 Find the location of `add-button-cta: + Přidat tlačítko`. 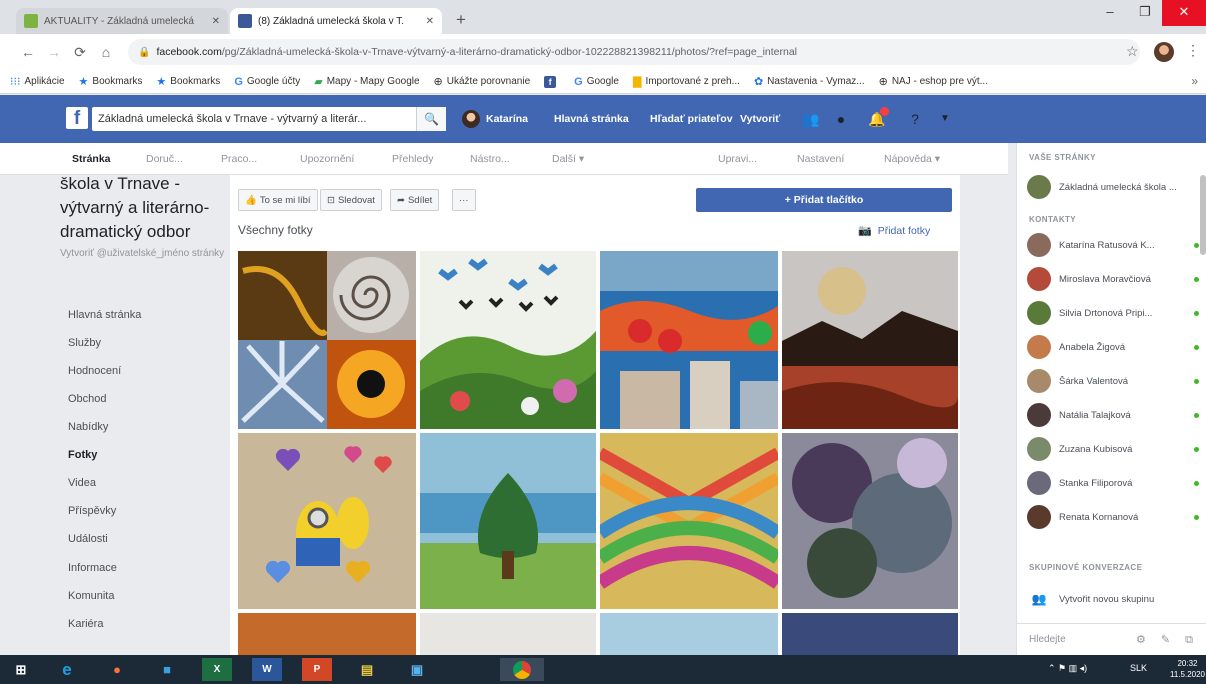

add-button-cta: + Přidat tlačítko is located at coordinates (824, 200).